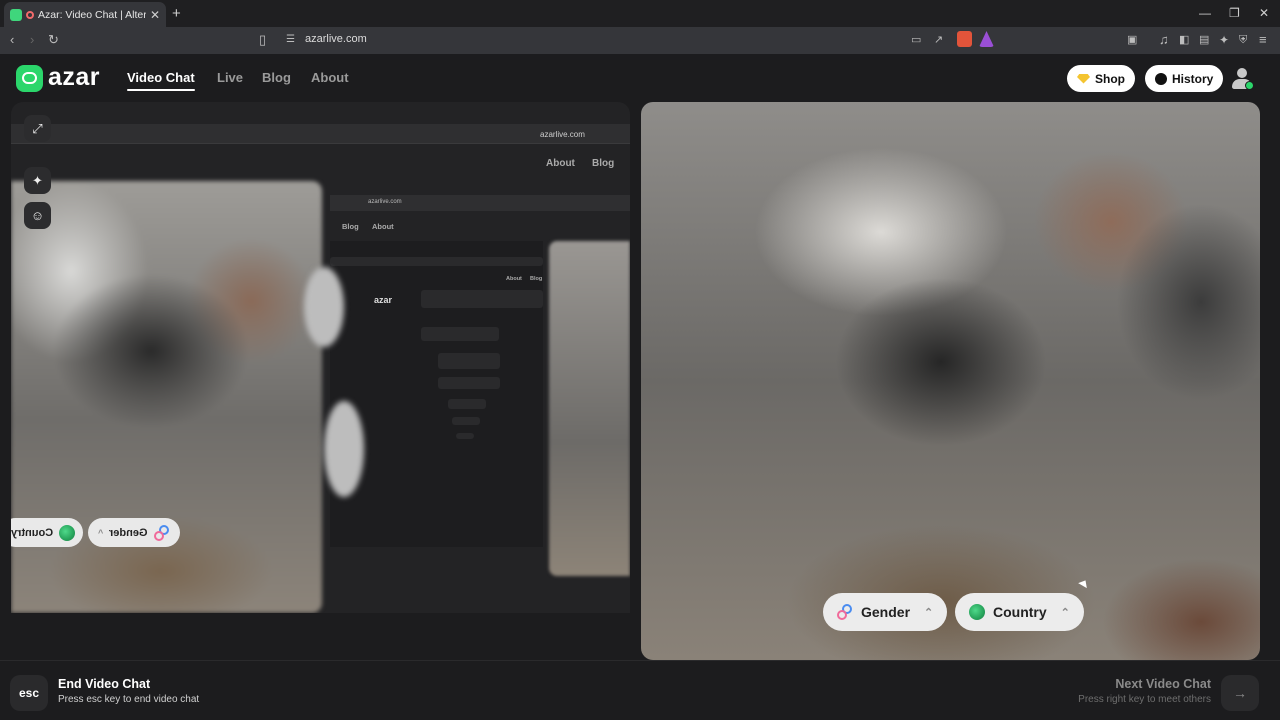 The width and height of the screenshot is (1280, 720). I want to click on shop-button: Shop, so click(1101, 78).